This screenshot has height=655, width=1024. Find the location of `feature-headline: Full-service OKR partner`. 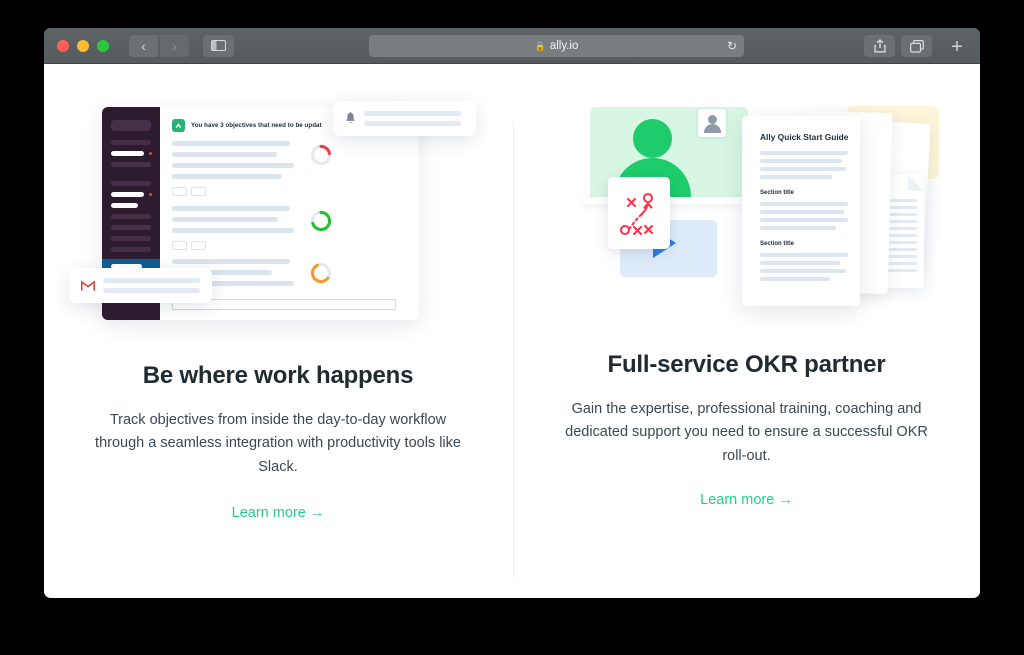

feature-headline: Full-service OKR partner is located at coordinates (746, 364).